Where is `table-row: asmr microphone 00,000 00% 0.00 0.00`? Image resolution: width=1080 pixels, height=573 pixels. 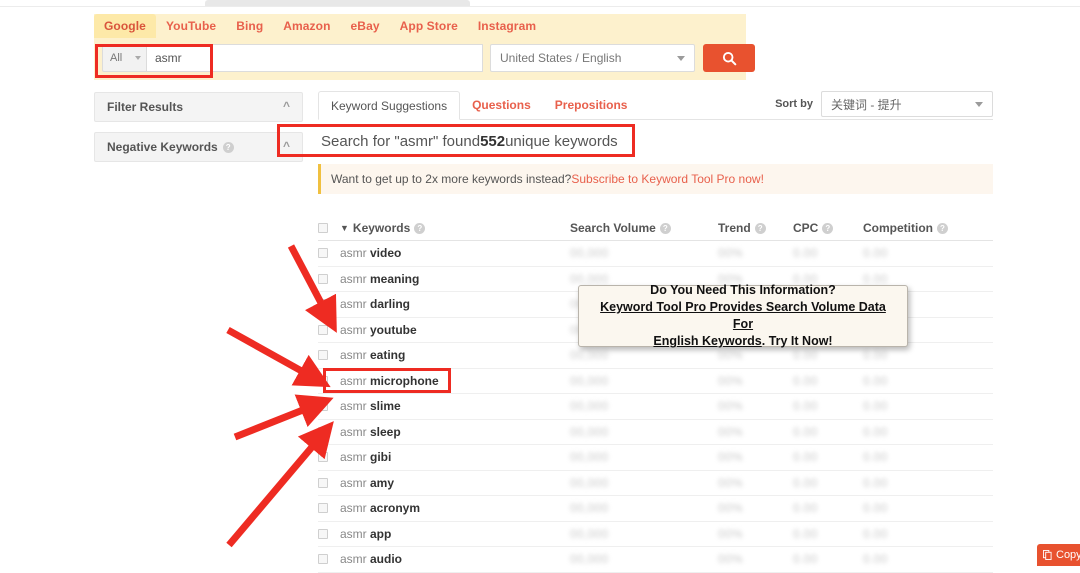
table-row: asmr microphone 00,000 00% 0.00 0.00 is located at coordinates (655, 381).